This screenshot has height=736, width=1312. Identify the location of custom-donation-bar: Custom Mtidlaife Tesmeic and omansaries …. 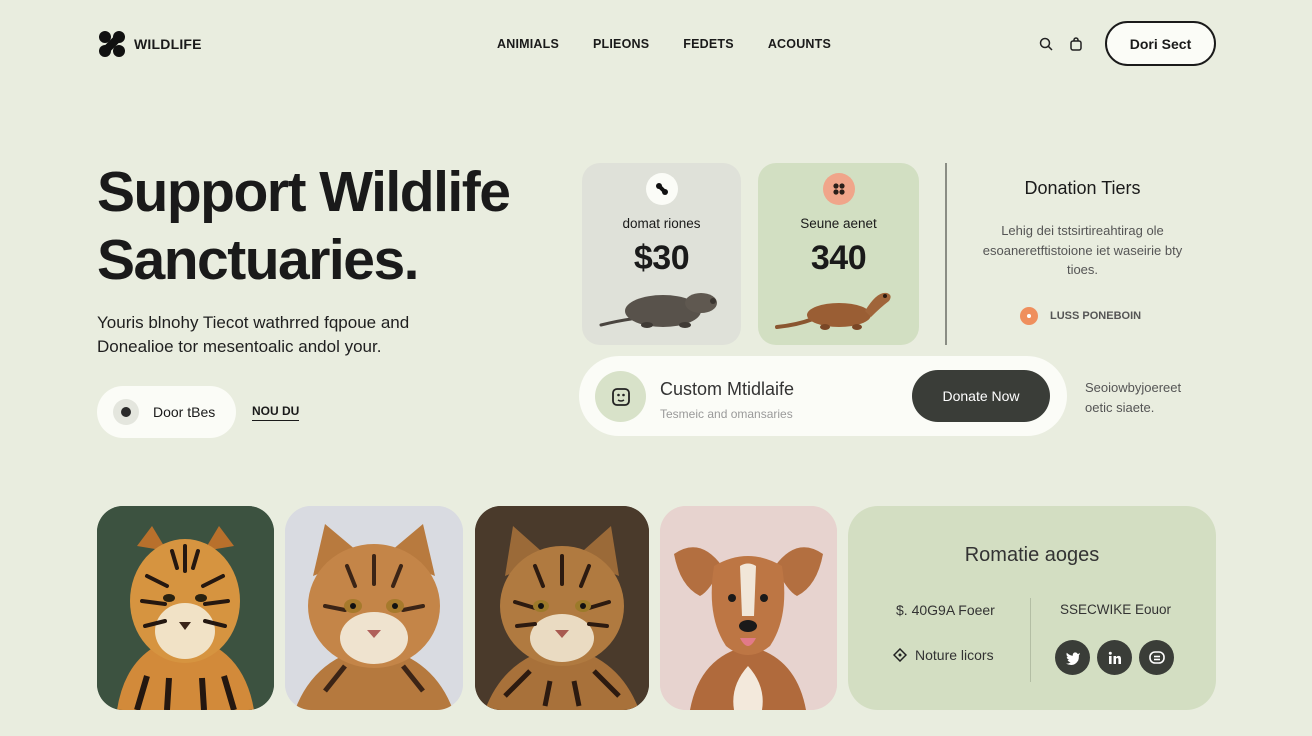
(823, 396).